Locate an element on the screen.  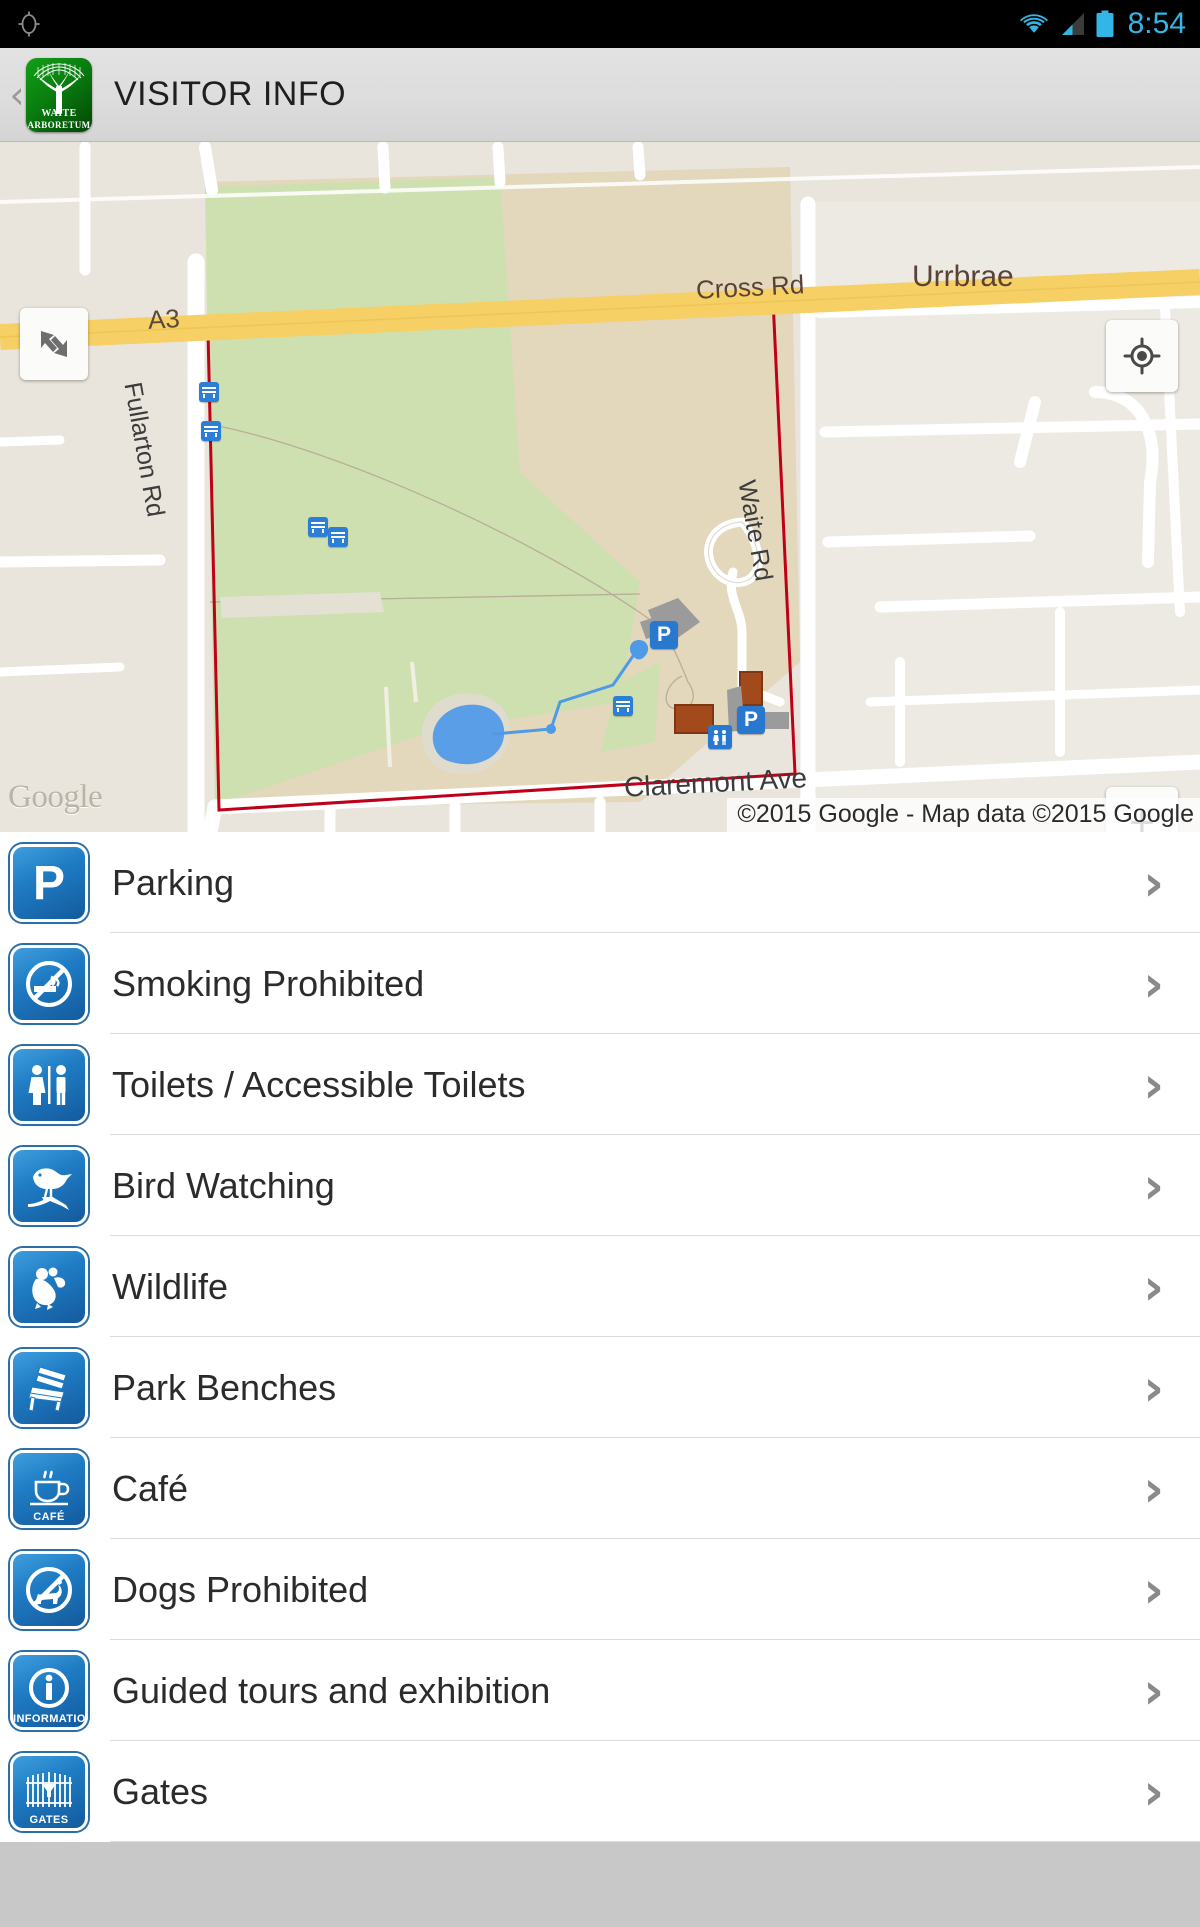
gps-idle-icon is located at coordinates (29, 24).